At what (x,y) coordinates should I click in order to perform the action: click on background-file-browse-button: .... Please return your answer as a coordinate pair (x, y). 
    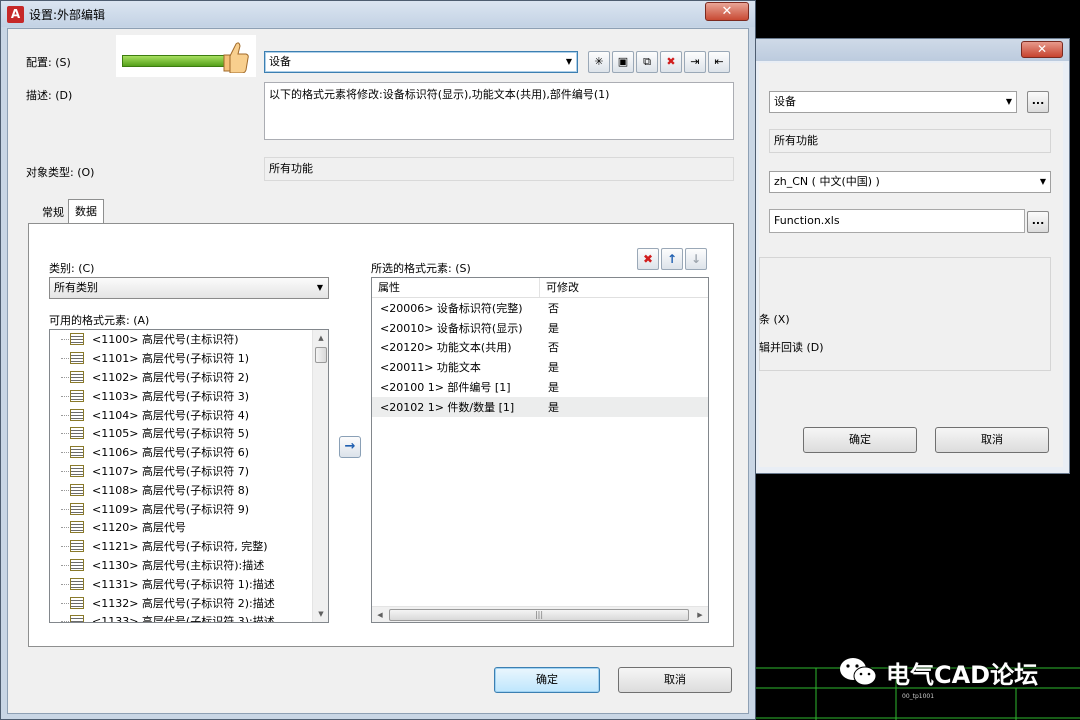
    Looking at the image, I should click on (1038, 222).